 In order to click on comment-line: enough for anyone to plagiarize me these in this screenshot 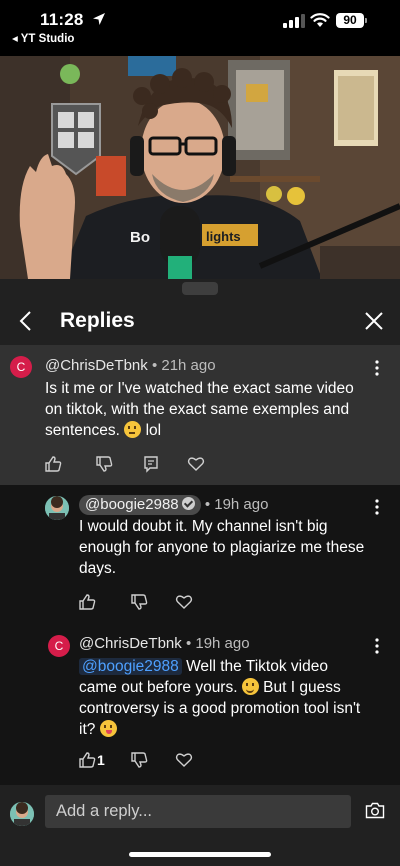, I will do `click(222, 547)`.